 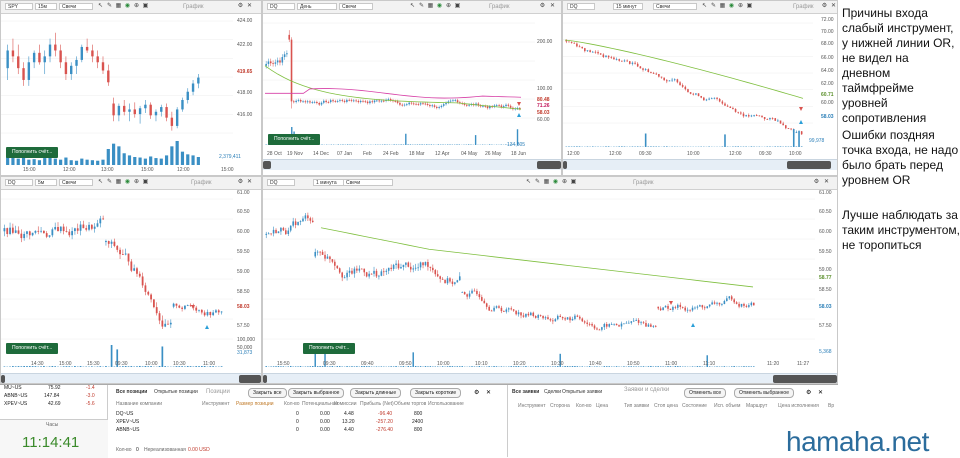 I want to click on close-all-button: Закрыть все, so click(x=267, y=393).